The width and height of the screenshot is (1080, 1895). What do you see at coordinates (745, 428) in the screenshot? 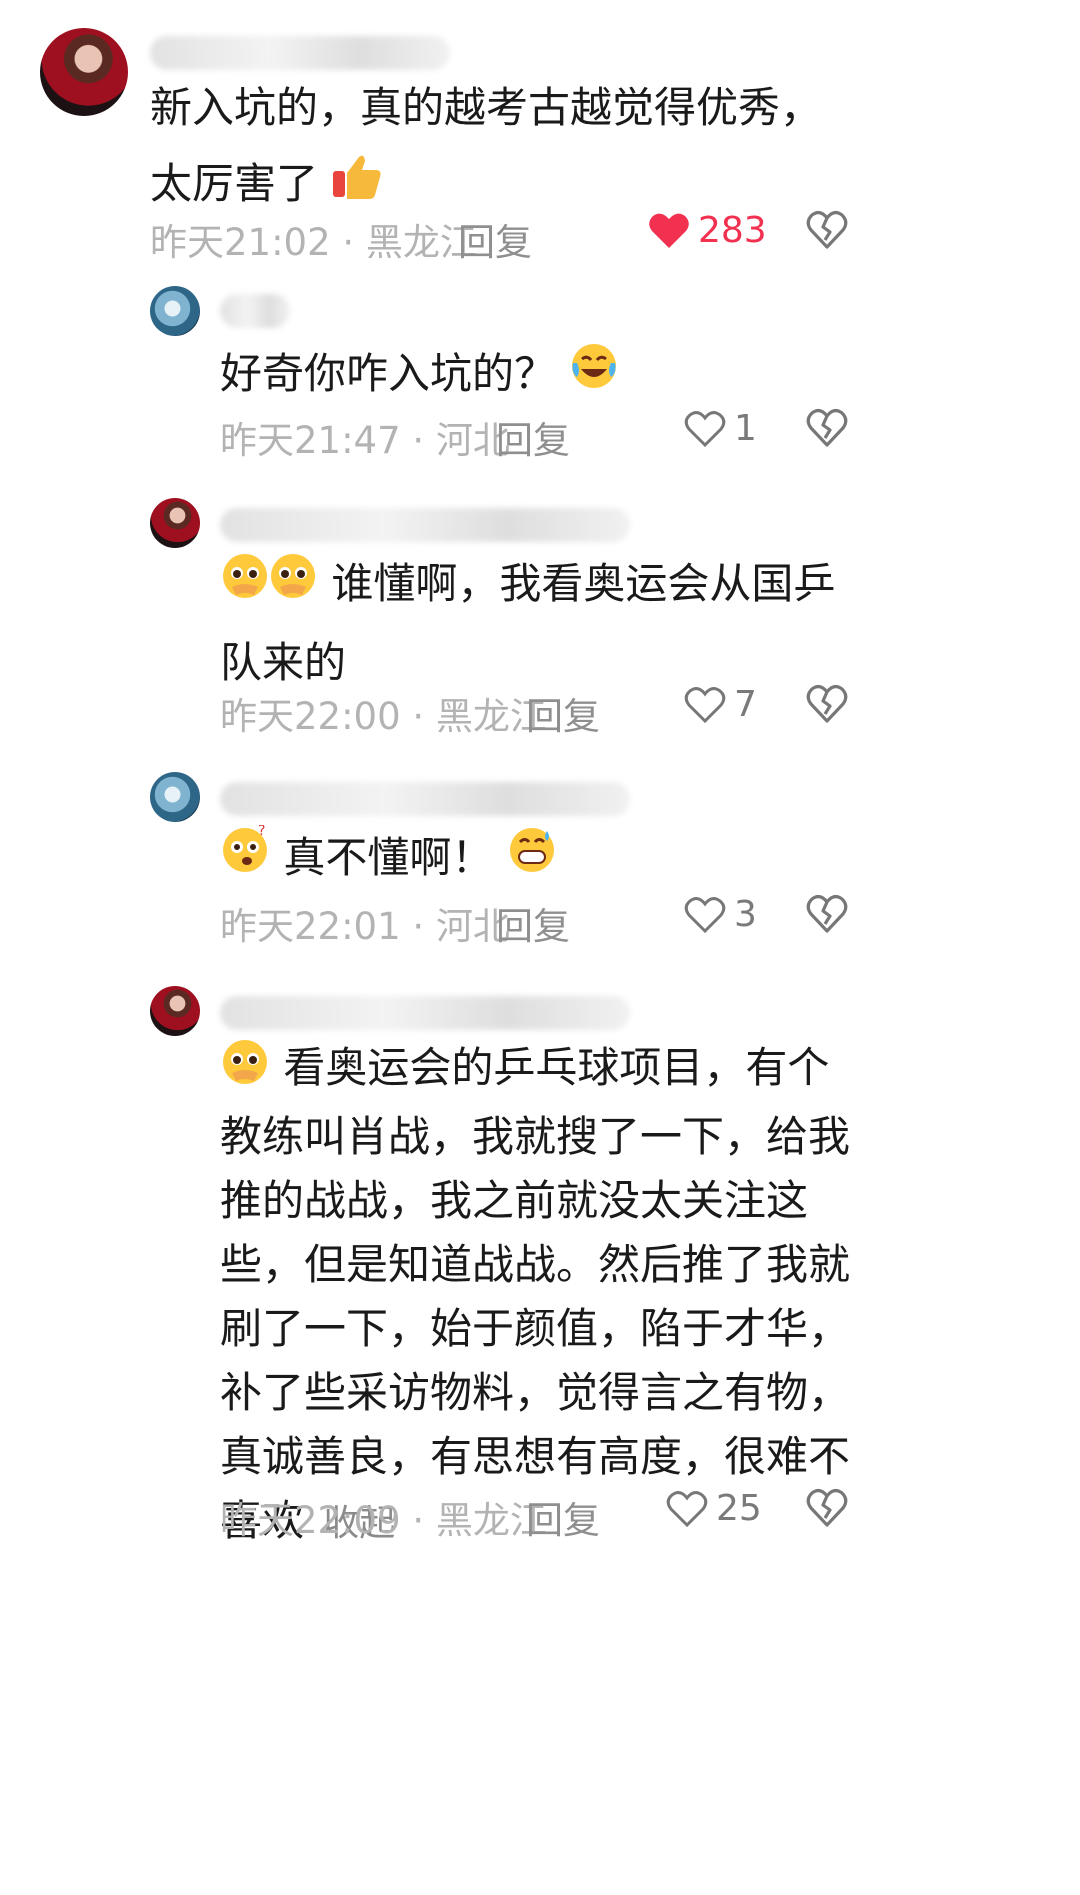
I see `like-count: 1` at bounding box center [745, 428].